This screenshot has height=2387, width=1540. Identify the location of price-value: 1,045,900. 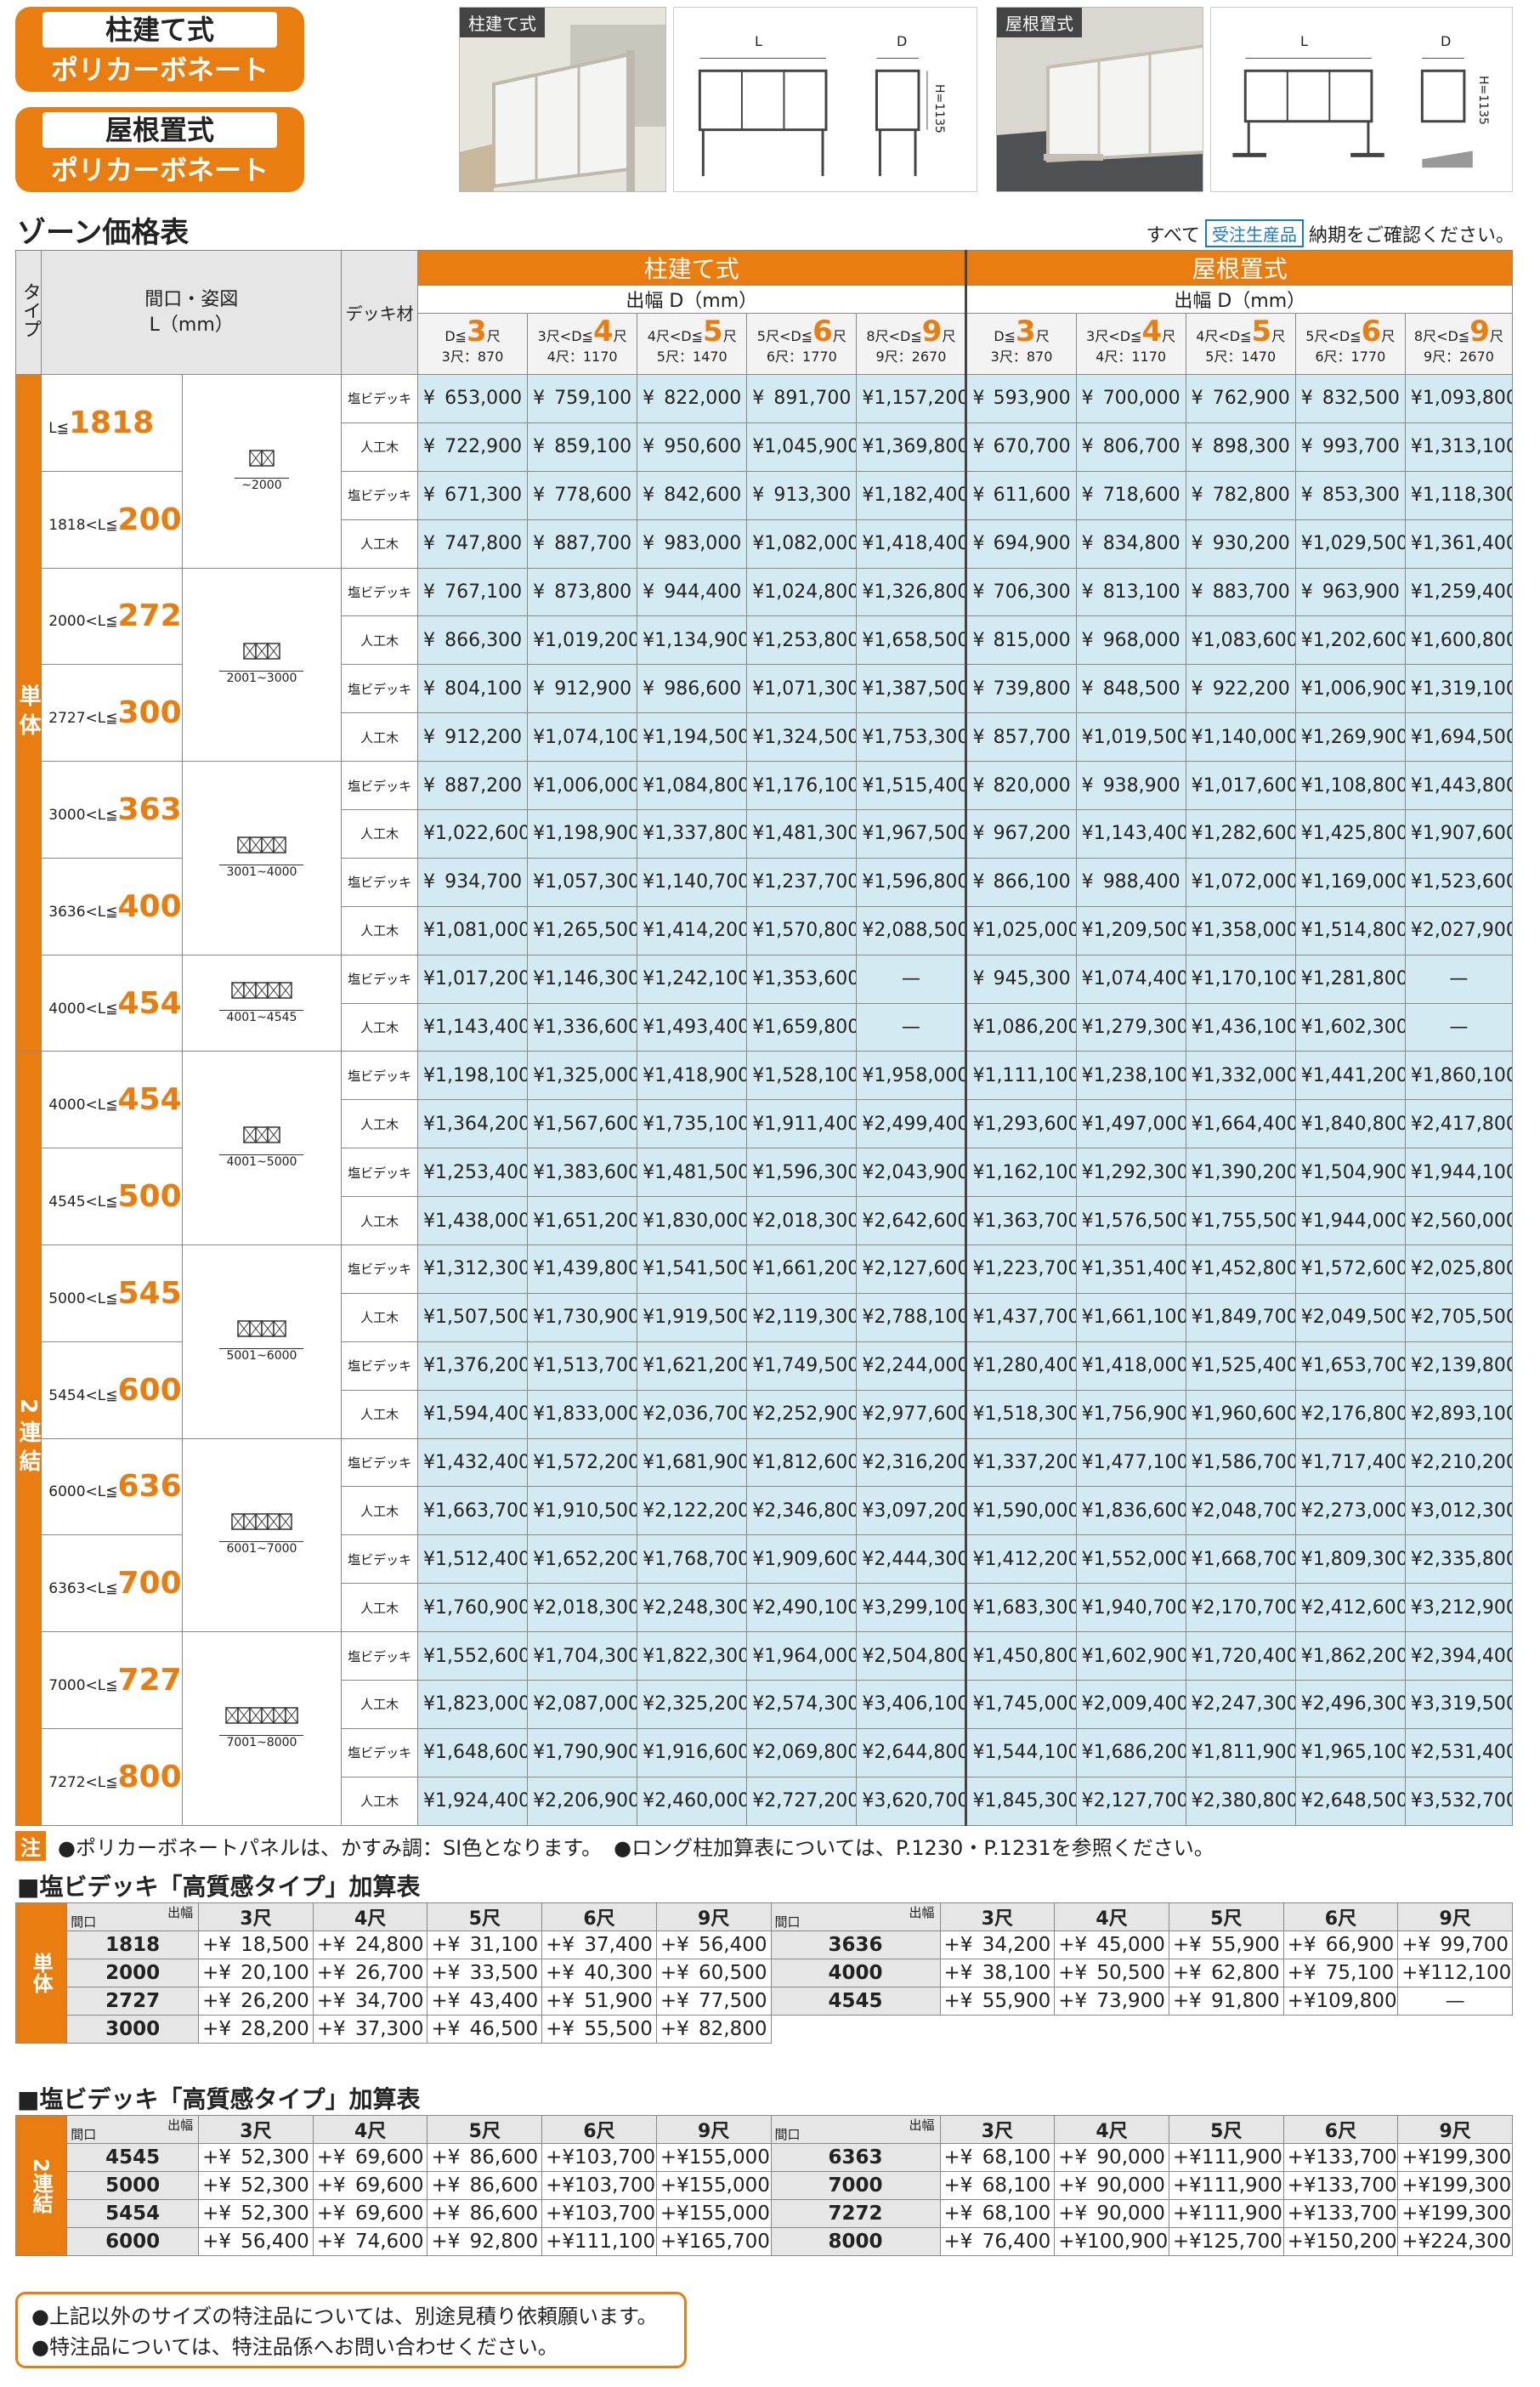
(810, 447).